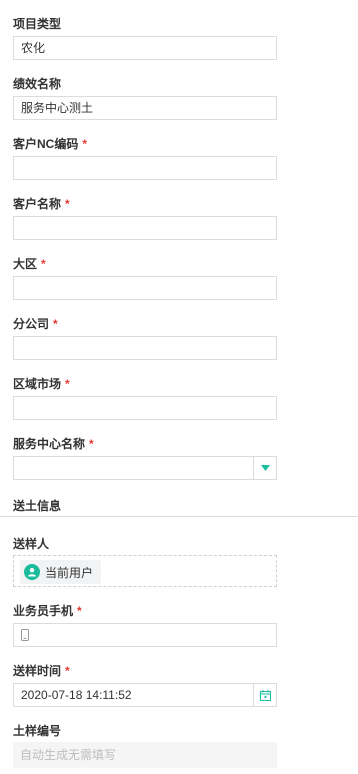 This screenshot has height=774, width=358. What do you see at coordinates (69, 572) in the screenshot?
I see `current-user-text: 当前用户` at bounding box center [69, 572].